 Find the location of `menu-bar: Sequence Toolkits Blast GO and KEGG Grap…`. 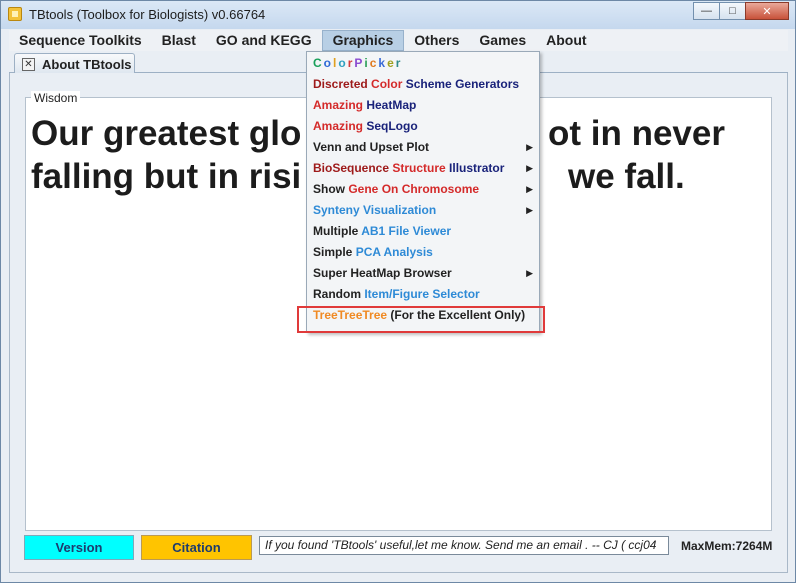

menu-bar: Sequence Toolkits Blast GO and KEGG Grap… is located at coordinates (398, 40).